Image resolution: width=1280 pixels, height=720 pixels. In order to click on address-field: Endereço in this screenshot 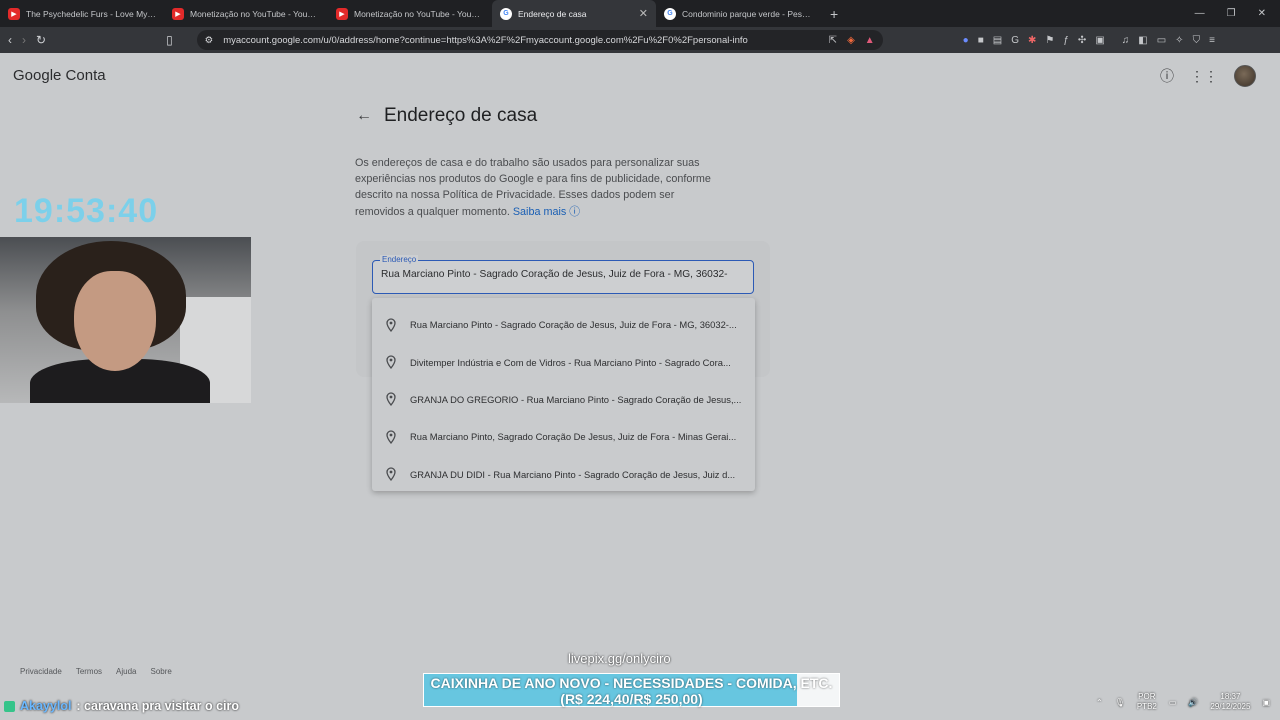, I will do `click(563, 274)`.